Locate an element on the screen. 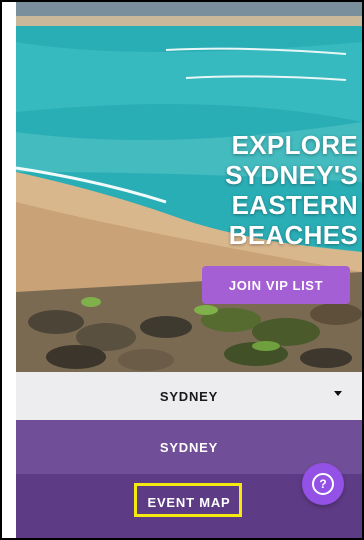 This screenshot has width=364, height=540. chevron-down-icon is located at coordinates (338, 393).